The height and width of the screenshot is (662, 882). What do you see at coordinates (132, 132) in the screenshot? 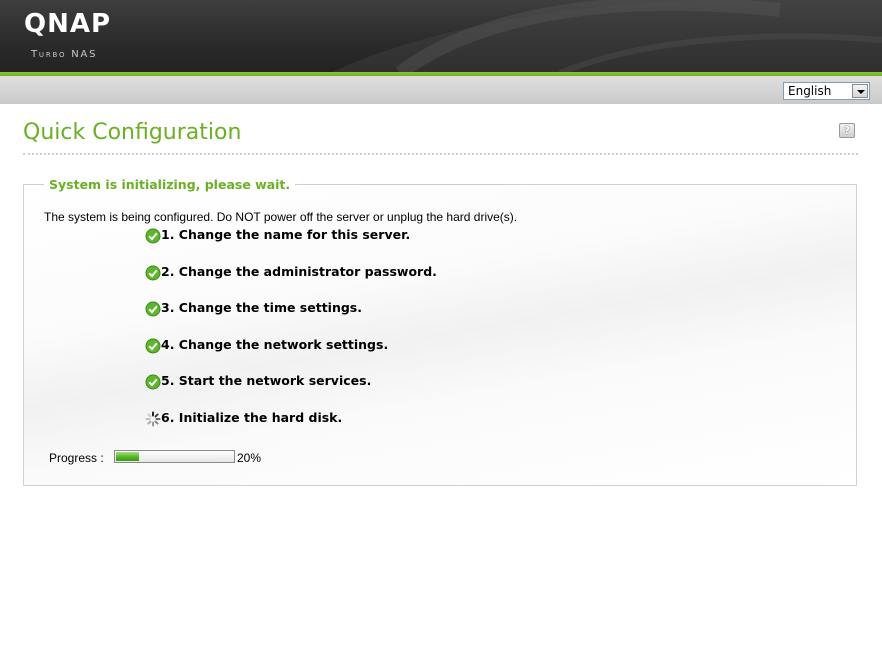
I see `page-title: Quick Configuration` at bounding box center [132, 132].